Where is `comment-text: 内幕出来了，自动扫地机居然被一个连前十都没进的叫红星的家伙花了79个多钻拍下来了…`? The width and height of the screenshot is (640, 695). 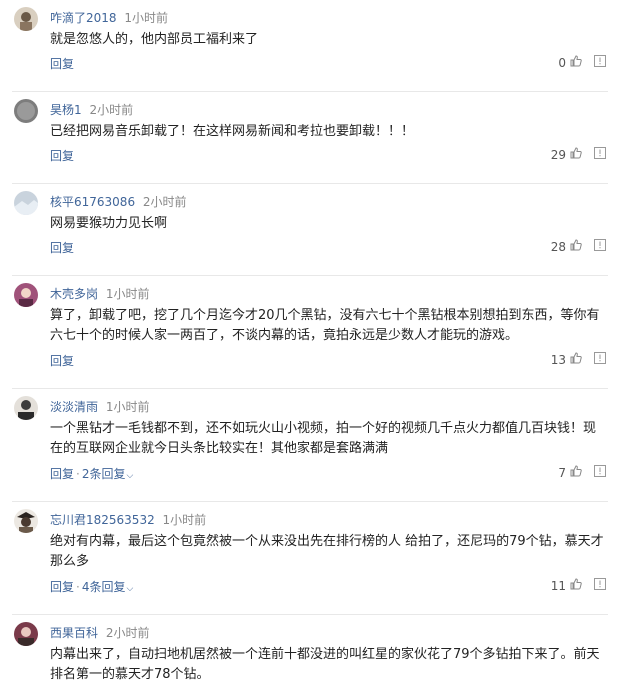
comment-text: 内幕出来了，自动扫地机居然被一个连前十都没进的叫红星的家伙花了79个多钻拍下来了… is located at coordinates (325, 664).